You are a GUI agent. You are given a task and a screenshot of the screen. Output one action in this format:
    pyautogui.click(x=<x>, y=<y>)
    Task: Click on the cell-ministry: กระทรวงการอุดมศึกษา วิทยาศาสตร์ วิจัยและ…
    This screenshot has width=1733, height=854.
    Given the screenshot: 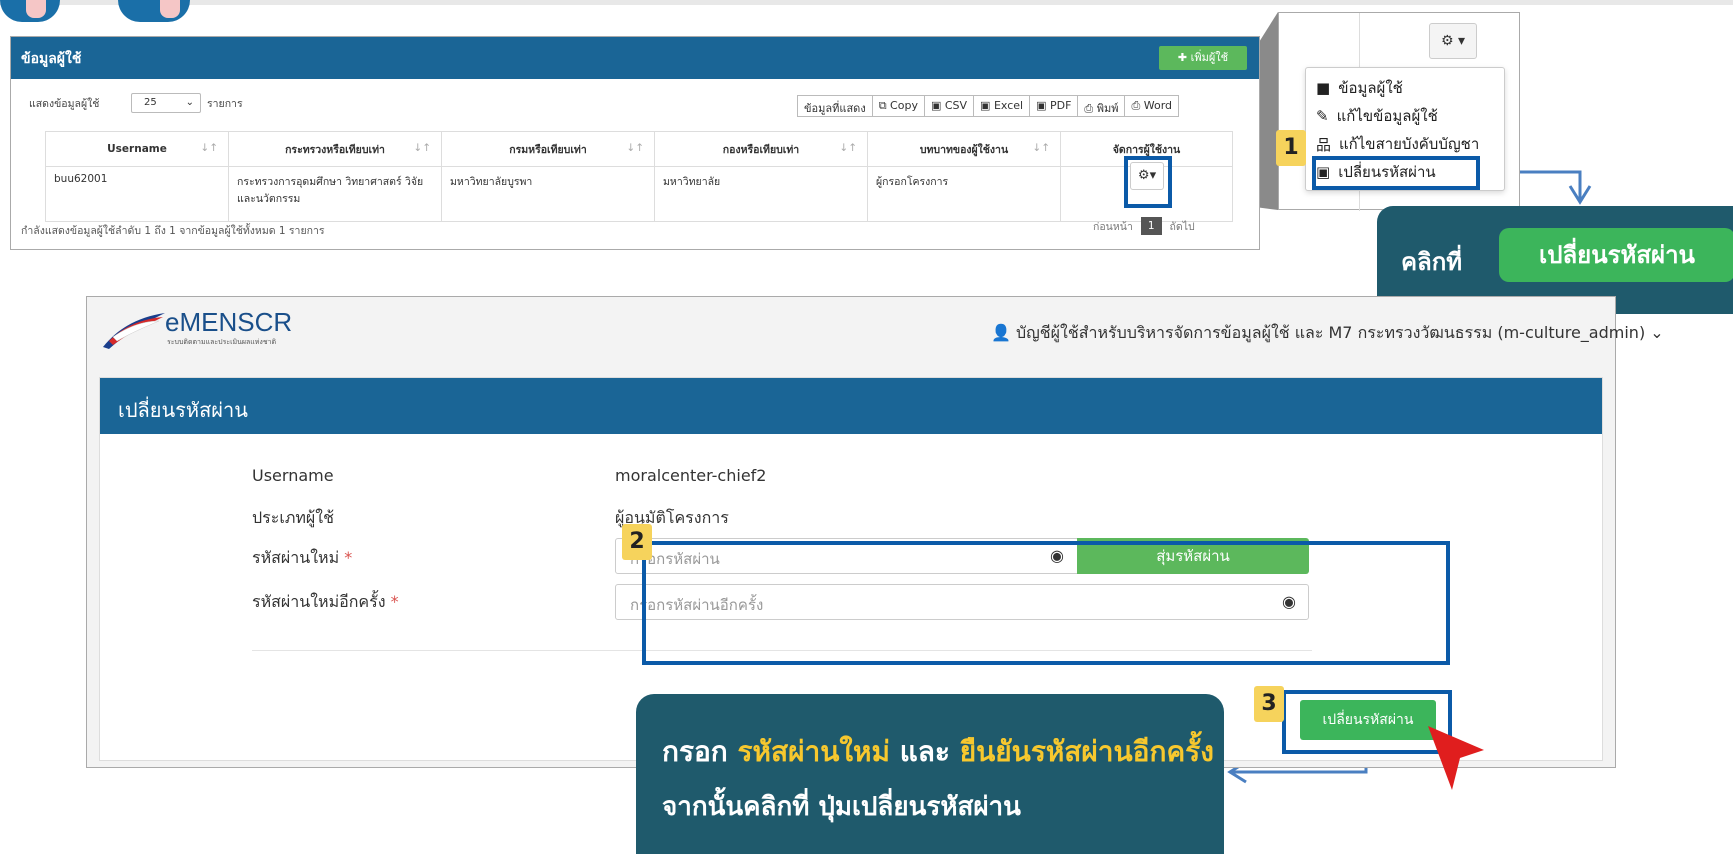 What is the action you would take?
    pyautogui.click(x=335, y=194)
    